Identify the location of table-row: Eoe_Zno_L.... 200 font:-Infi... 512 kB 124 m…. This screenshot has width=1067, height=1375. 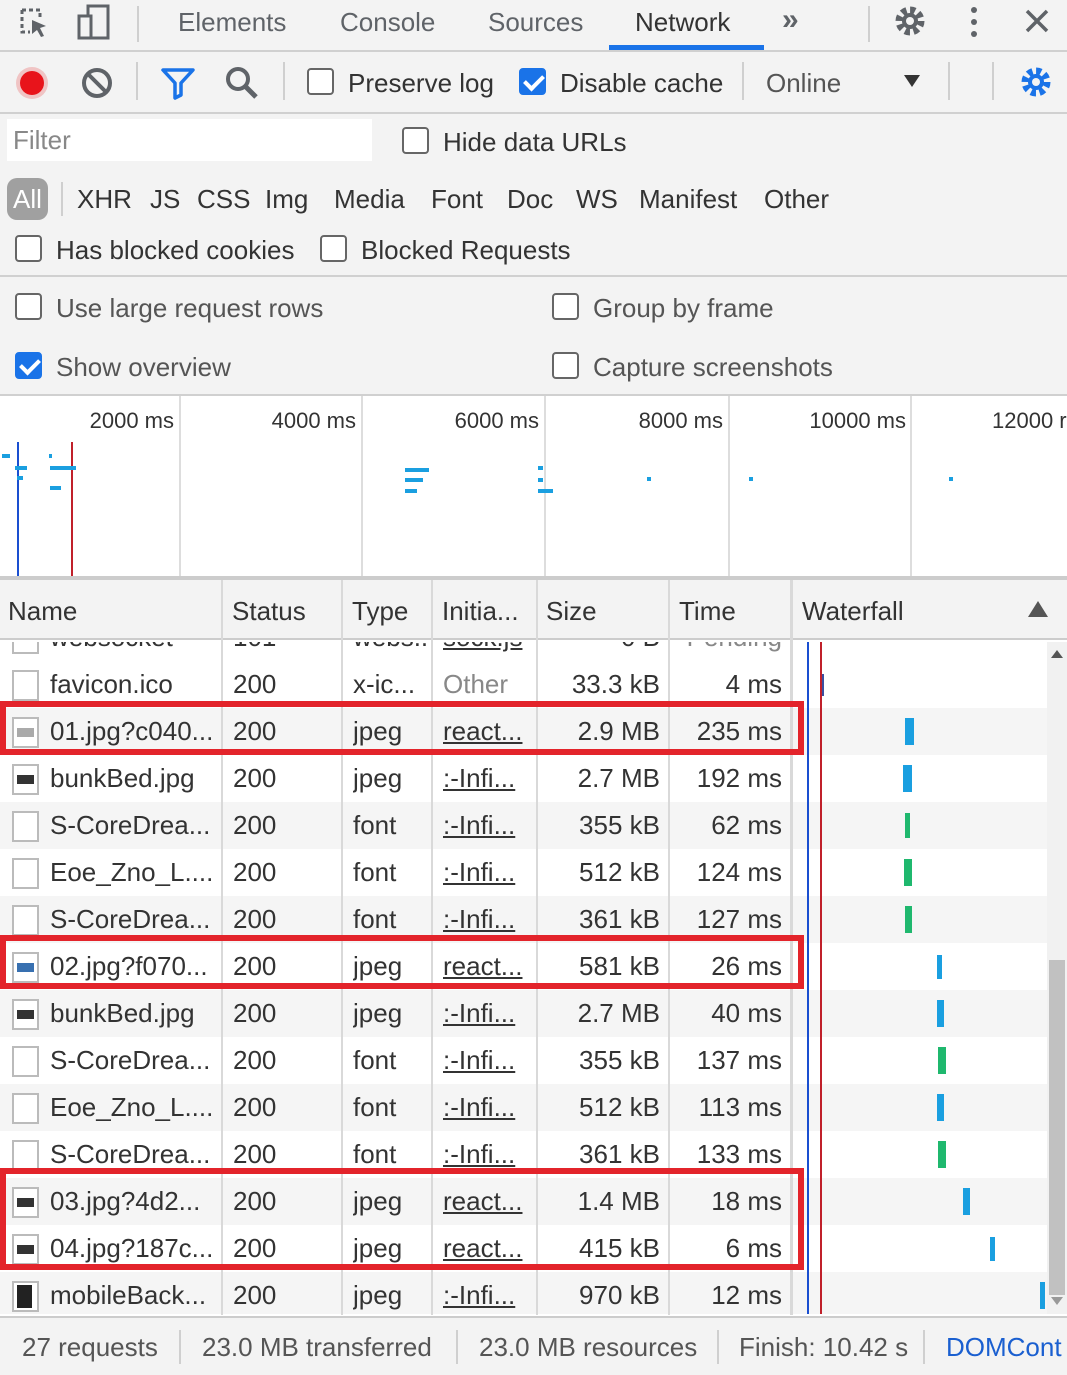
(523, 872).